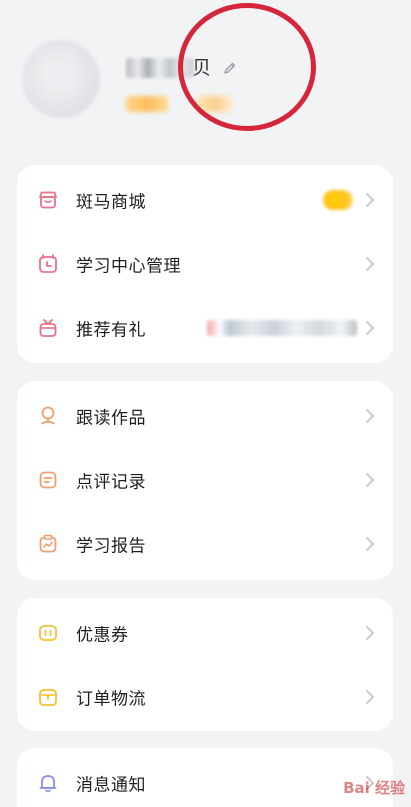  What do you see at coordinates (48, 697) in the screenshot?
I see `package-icon` at bounding box center [48, 697].